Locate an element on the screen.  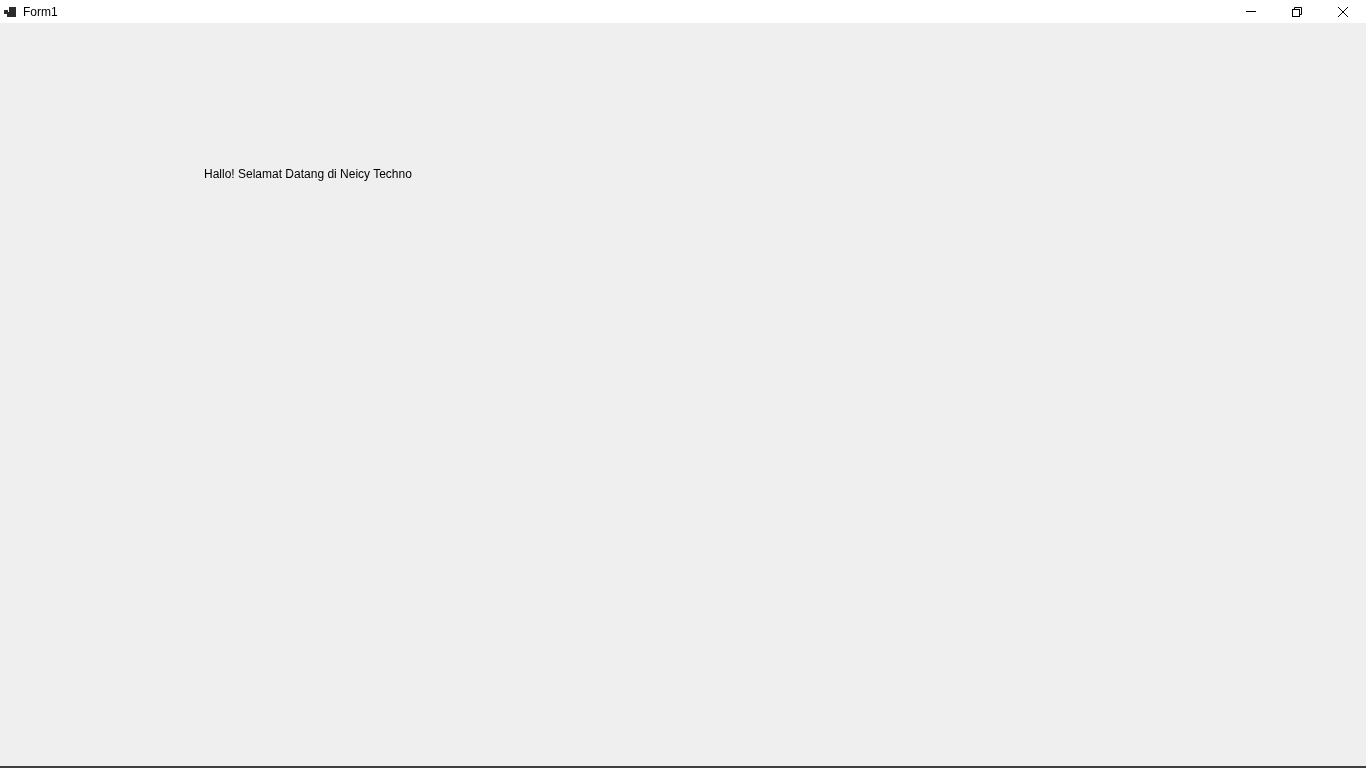
restore-icon is located at coordinates (1297, 11).